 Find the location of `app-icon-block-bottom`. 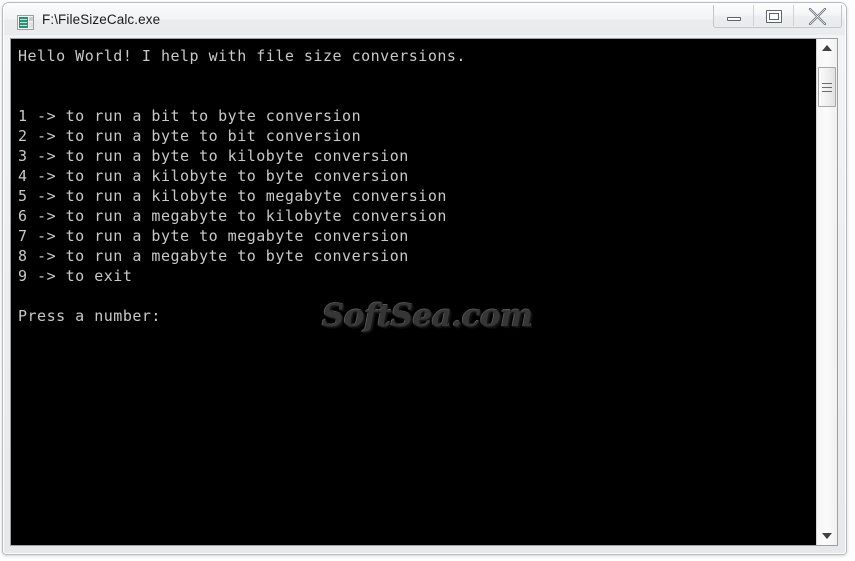

app-icon-block-bottom is located at coordinates (31, 25).